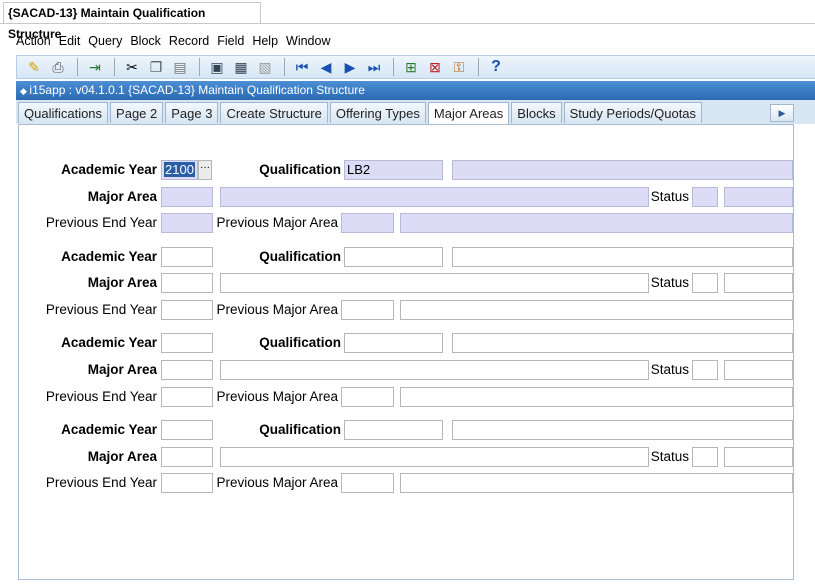 This screenshot has width=815, height=586. Describe the element at coordinates (265, 67) in the screenshot. I see `cancel-query-icon: ▧` at that location.